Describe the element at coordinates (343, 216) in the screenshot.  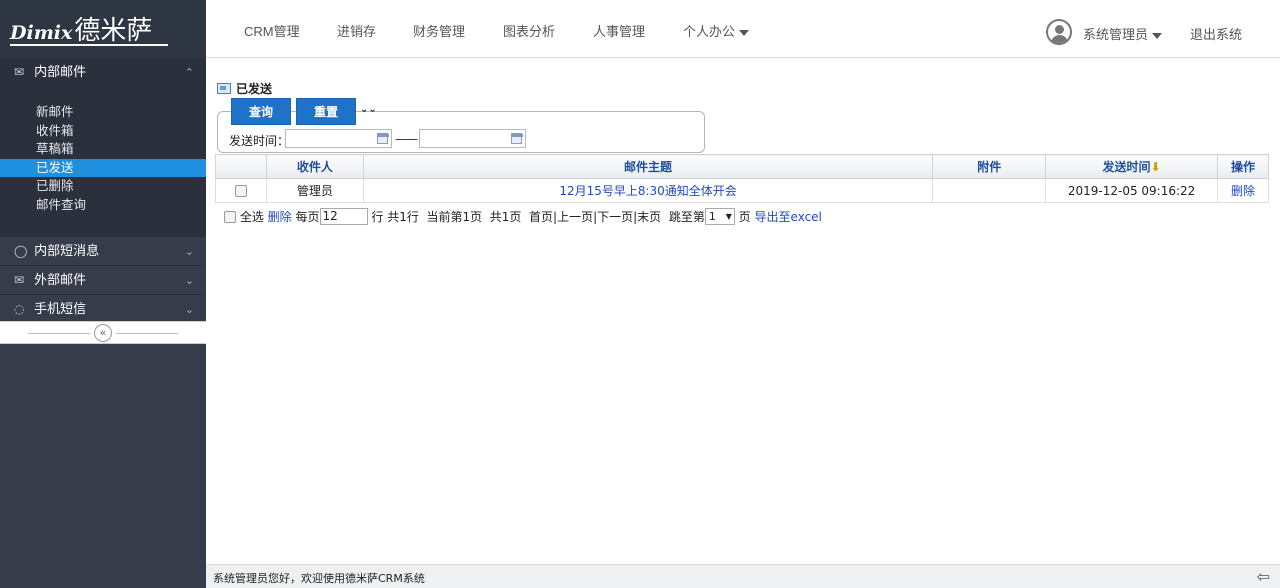
I see `per-page-input: 12` at that location.